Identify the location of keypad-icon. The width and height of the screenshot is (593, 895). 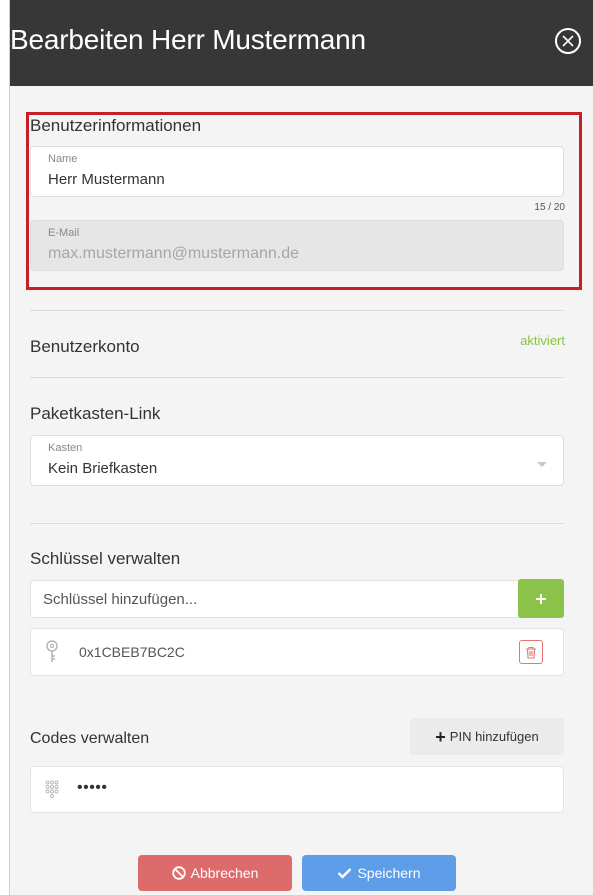
(52, 789).